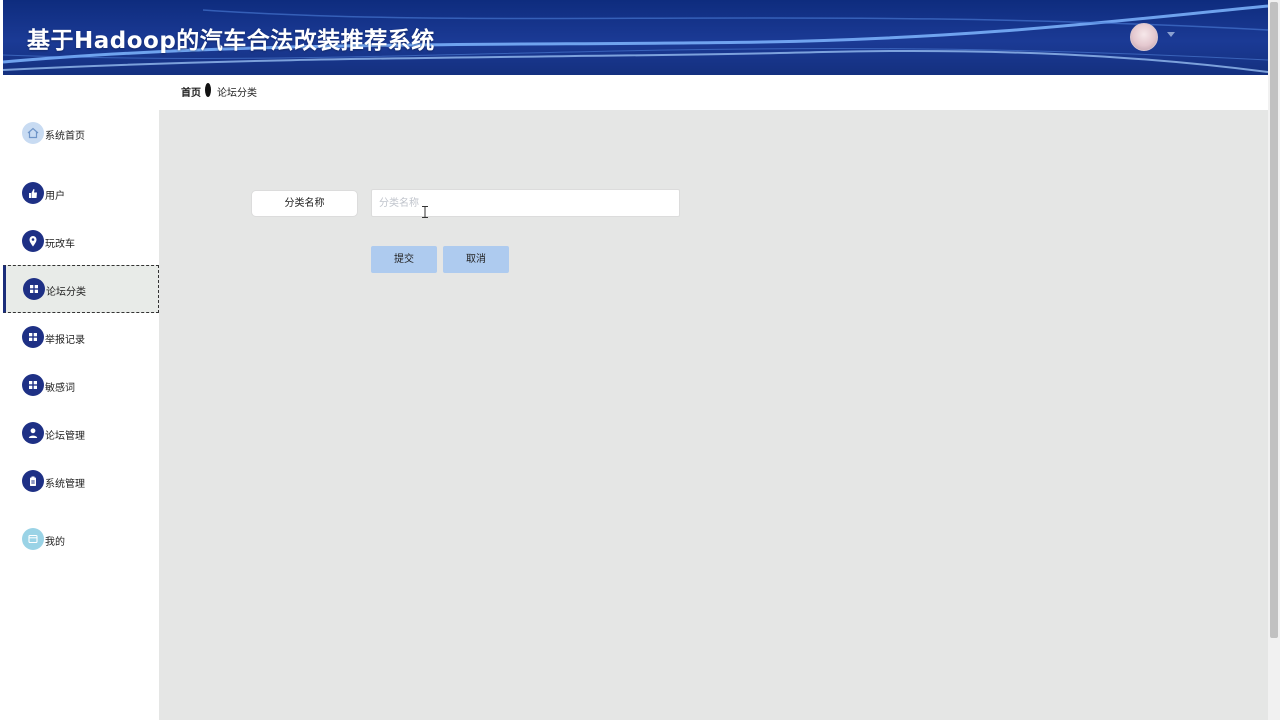 The height and width of the screenshot is (720, 1280). Describe the element at coordinates (65, 436) in the screenshot. I see `sidebar-item-label: 论坛管理` at that location.